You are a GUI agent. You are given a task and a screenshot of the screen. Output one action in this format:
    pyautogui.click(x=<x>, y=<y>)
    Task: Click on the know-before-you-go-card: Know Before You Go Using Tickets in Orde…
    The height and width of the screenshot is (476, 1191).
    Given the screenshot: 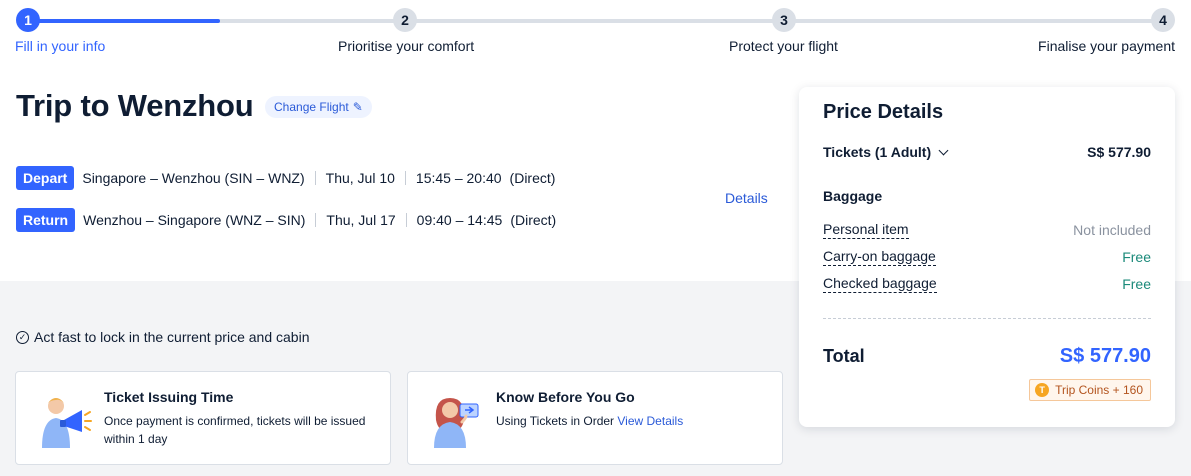 What is the action you would take?
    pyautogui.click(x=595, y=418)
    